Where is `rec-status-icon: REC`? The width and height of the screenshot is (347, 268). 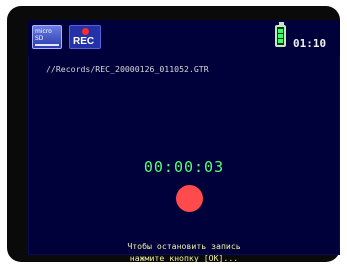
rec-status-icon: REC is located at coordinates (85, 37).